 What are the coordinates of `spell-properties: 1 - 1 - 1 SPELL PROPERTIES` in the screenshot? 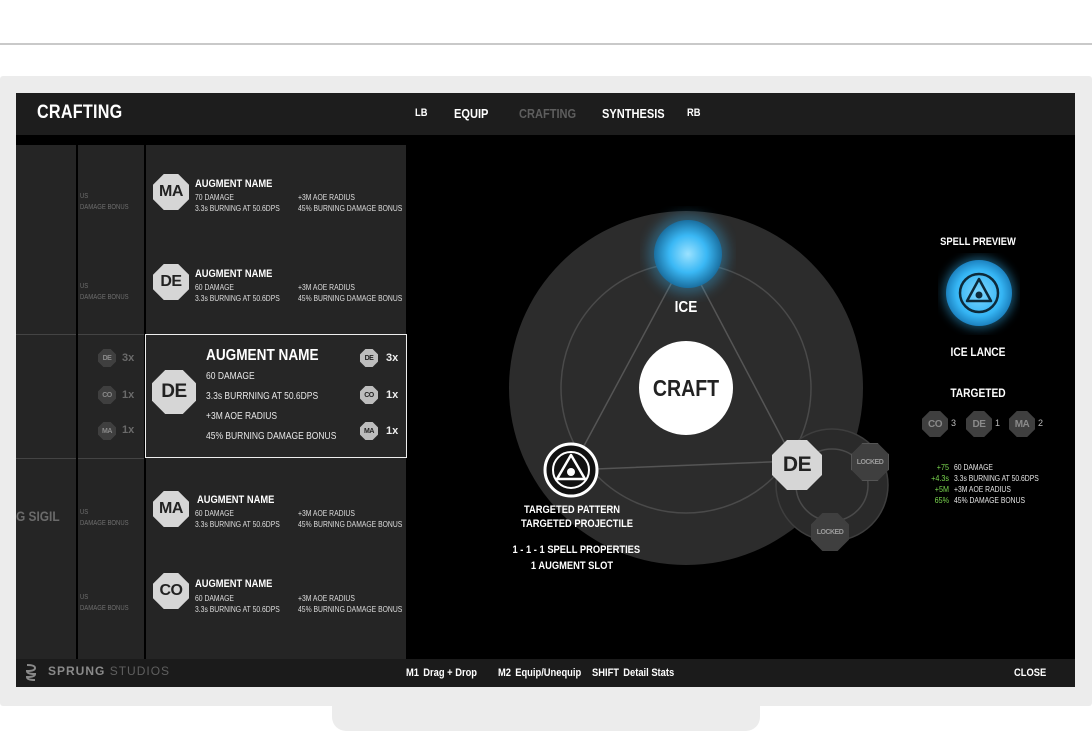 It's located at (576, 550).